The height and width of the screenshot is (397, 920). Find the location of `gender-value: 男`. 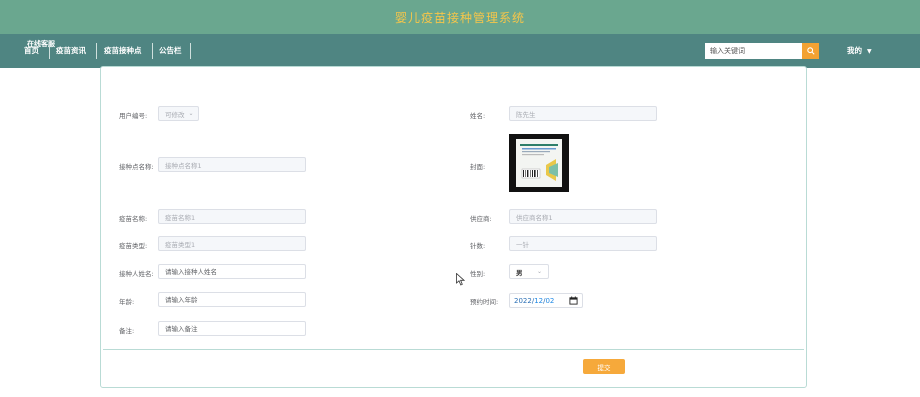

gender-value: 男 is located at coordinates (519, 272).